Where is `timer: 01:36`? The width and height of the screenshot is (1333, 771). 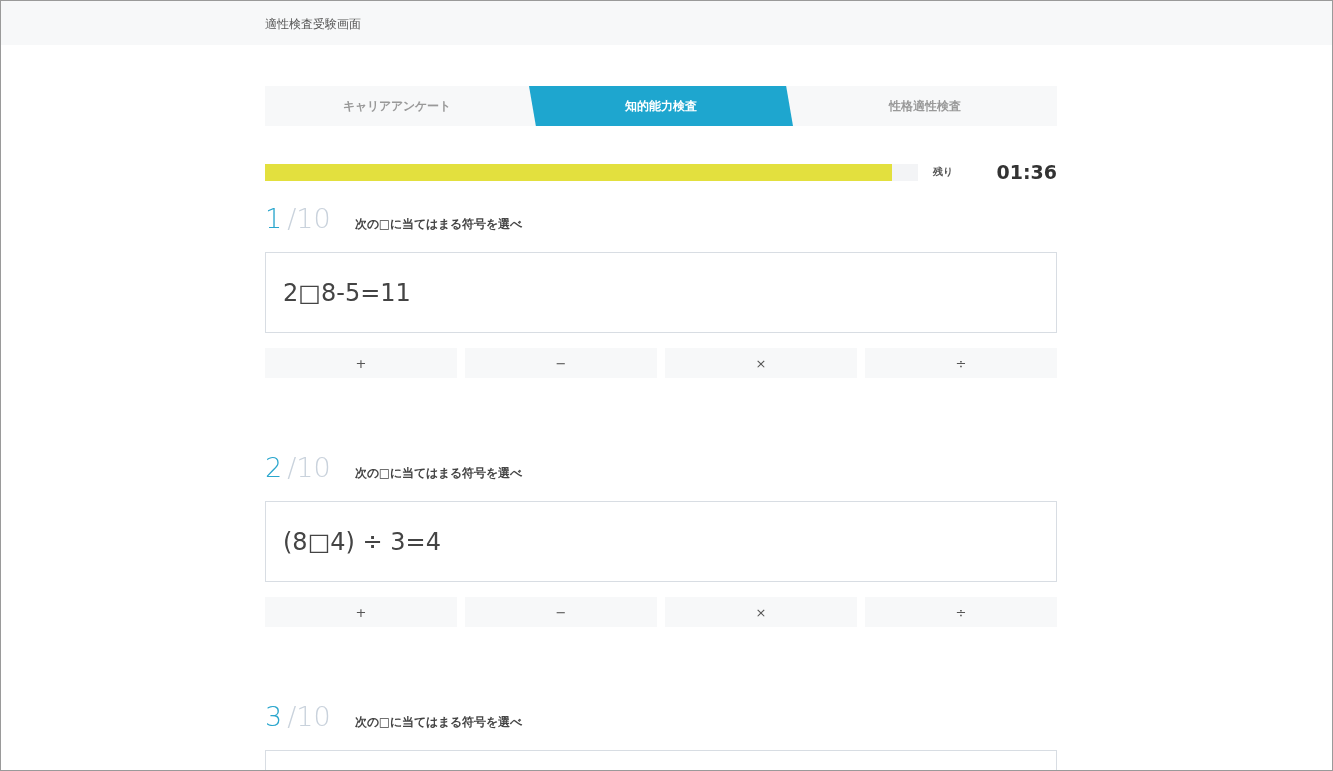
timer: 01:36 is located at coordinates (1026, 172).